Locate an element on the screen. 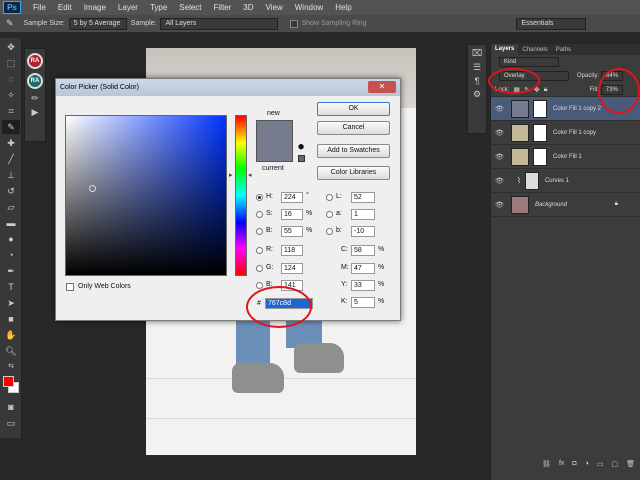 The width and height of the screenshot is (640, 480). color-field-picker-circle is located at coordinates (92, 188).